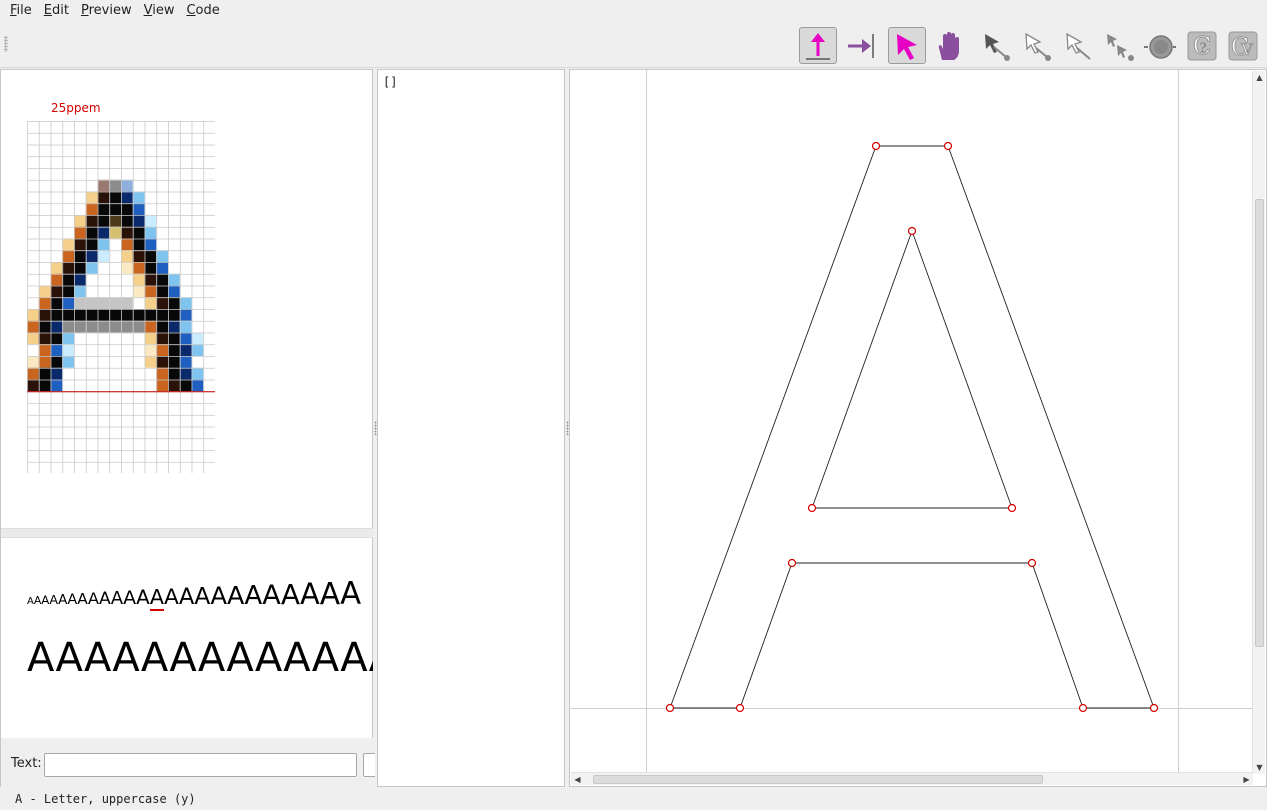 This screenshot has width=1267, height=810. Describe the element at coordinates (1246, 779) in the screenshot. I see `scroll-right-icon: ▶` at that location.